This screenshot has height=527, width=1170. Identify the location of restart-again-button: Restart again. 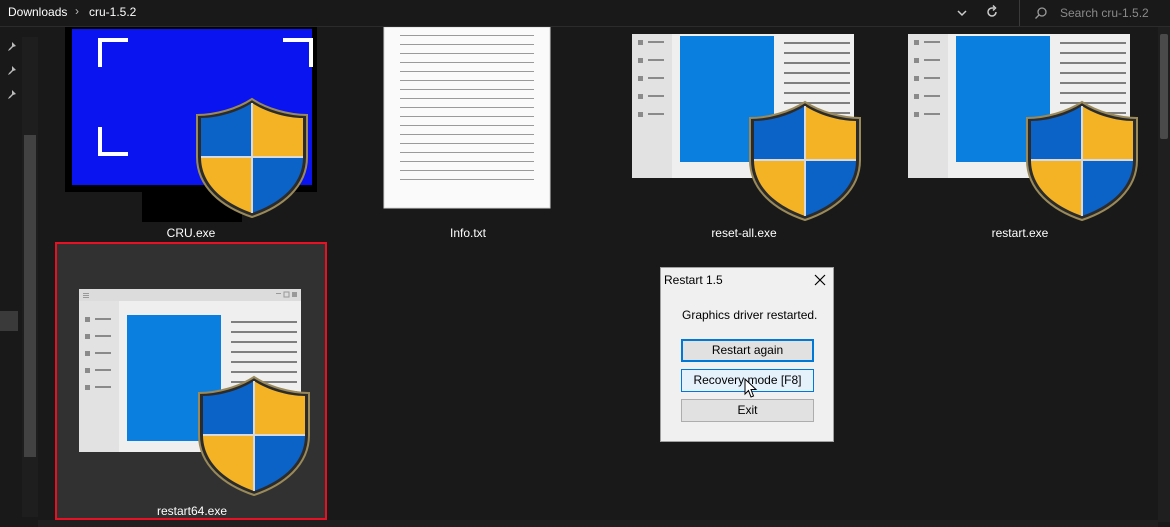
(747, 350).